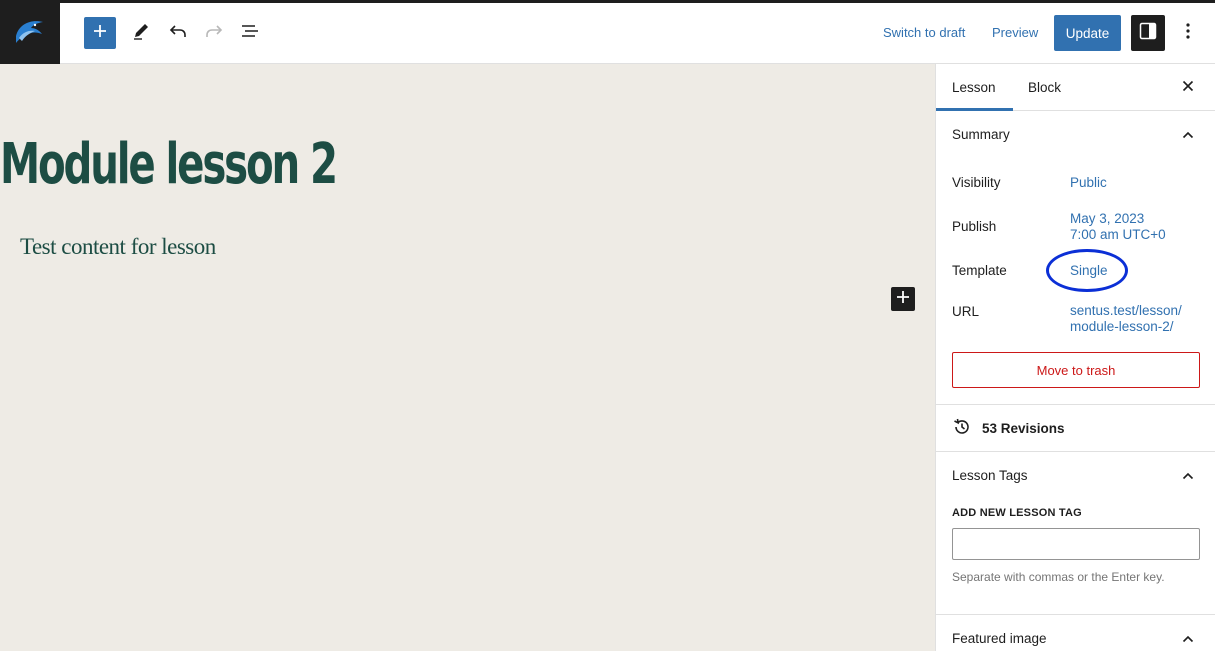 This screenshot has height=651, width=1215. I want to click on undo-button, so click(178, 33).